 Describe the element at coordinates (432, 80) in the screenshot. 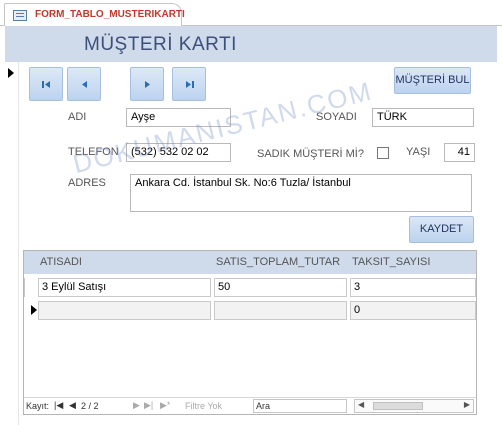

I see `find-customer-button: MÜŞTERİ BUL` at that location.